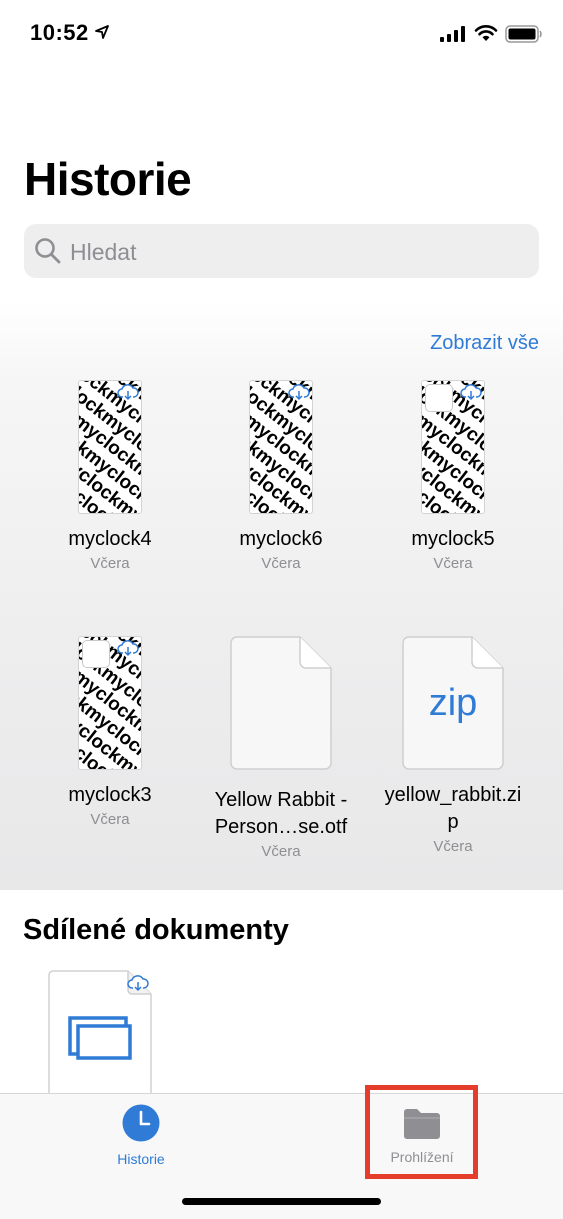 The height and width of the screenshot is (1219, 563). Describe the element at coordinates (281, 1201) in the screenshot. I see `home-indicator` at that location.